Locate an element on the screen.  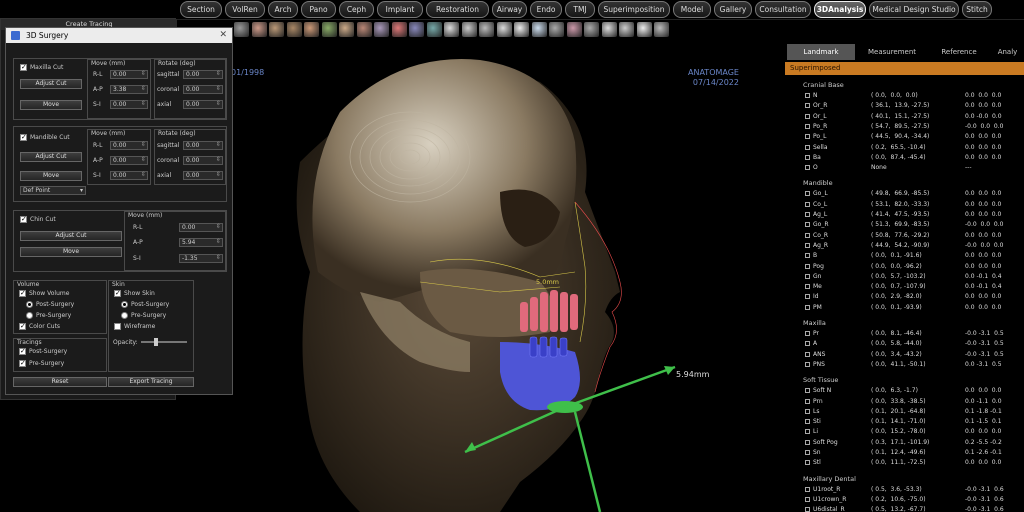
chin-ap-input: 5.94 is located at coordinates (201, 242).